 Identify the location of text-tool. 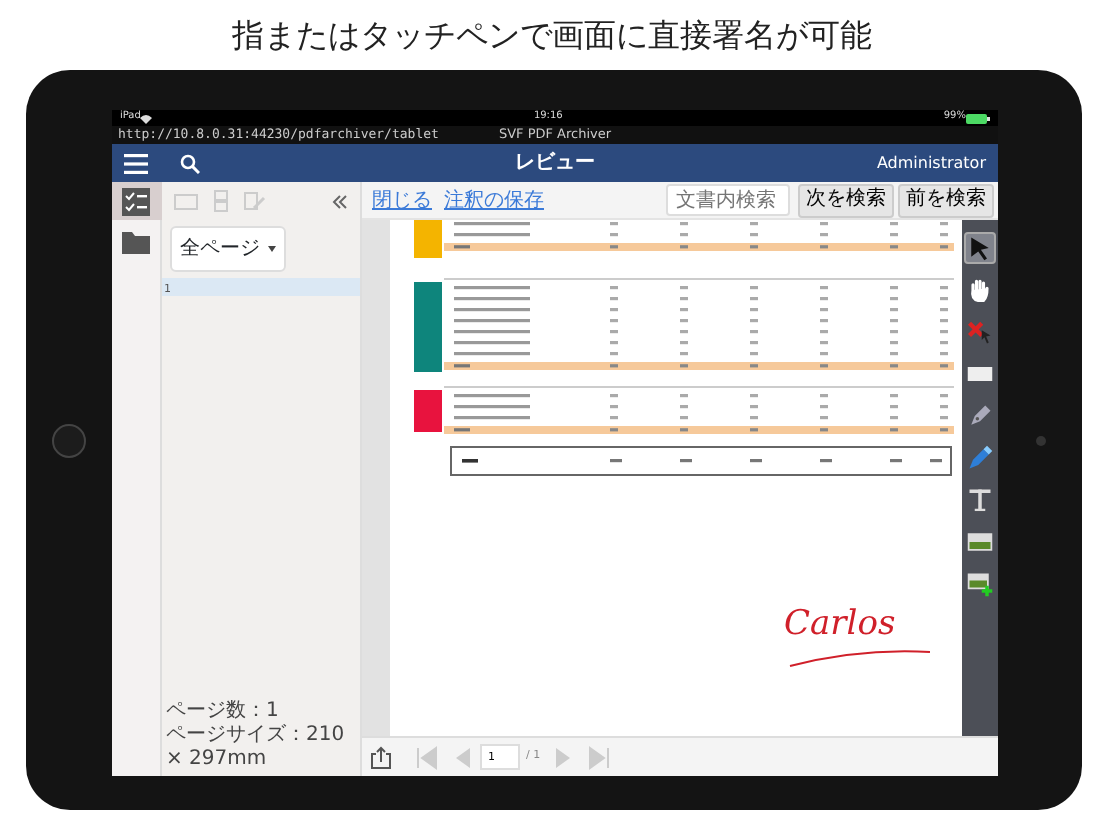
(980, 500).